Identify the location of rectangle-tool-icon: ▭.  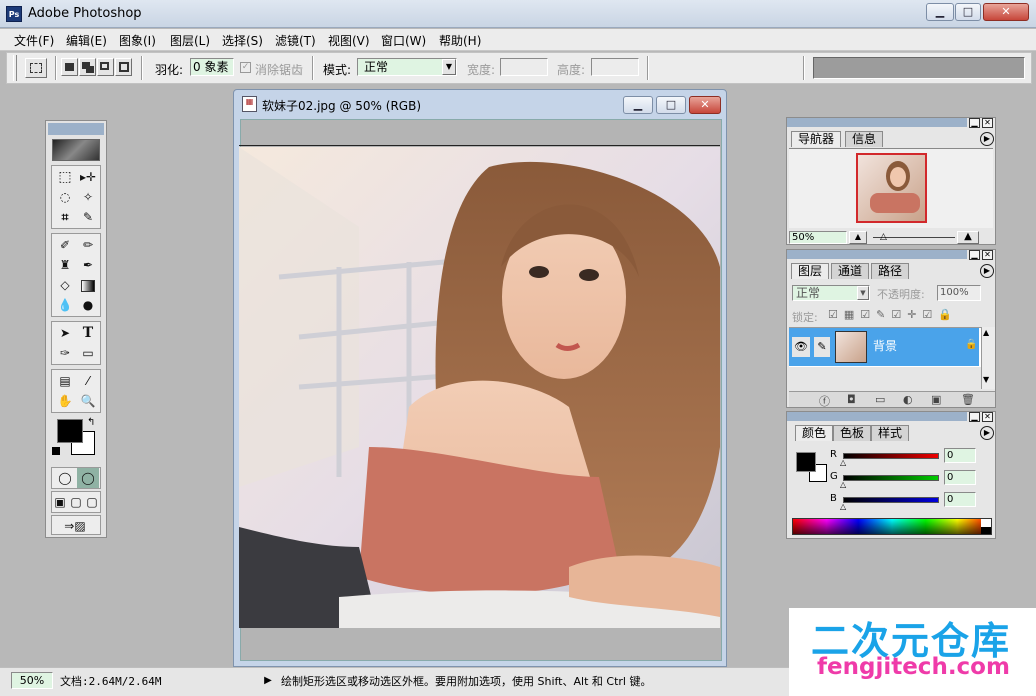
(88, 353).